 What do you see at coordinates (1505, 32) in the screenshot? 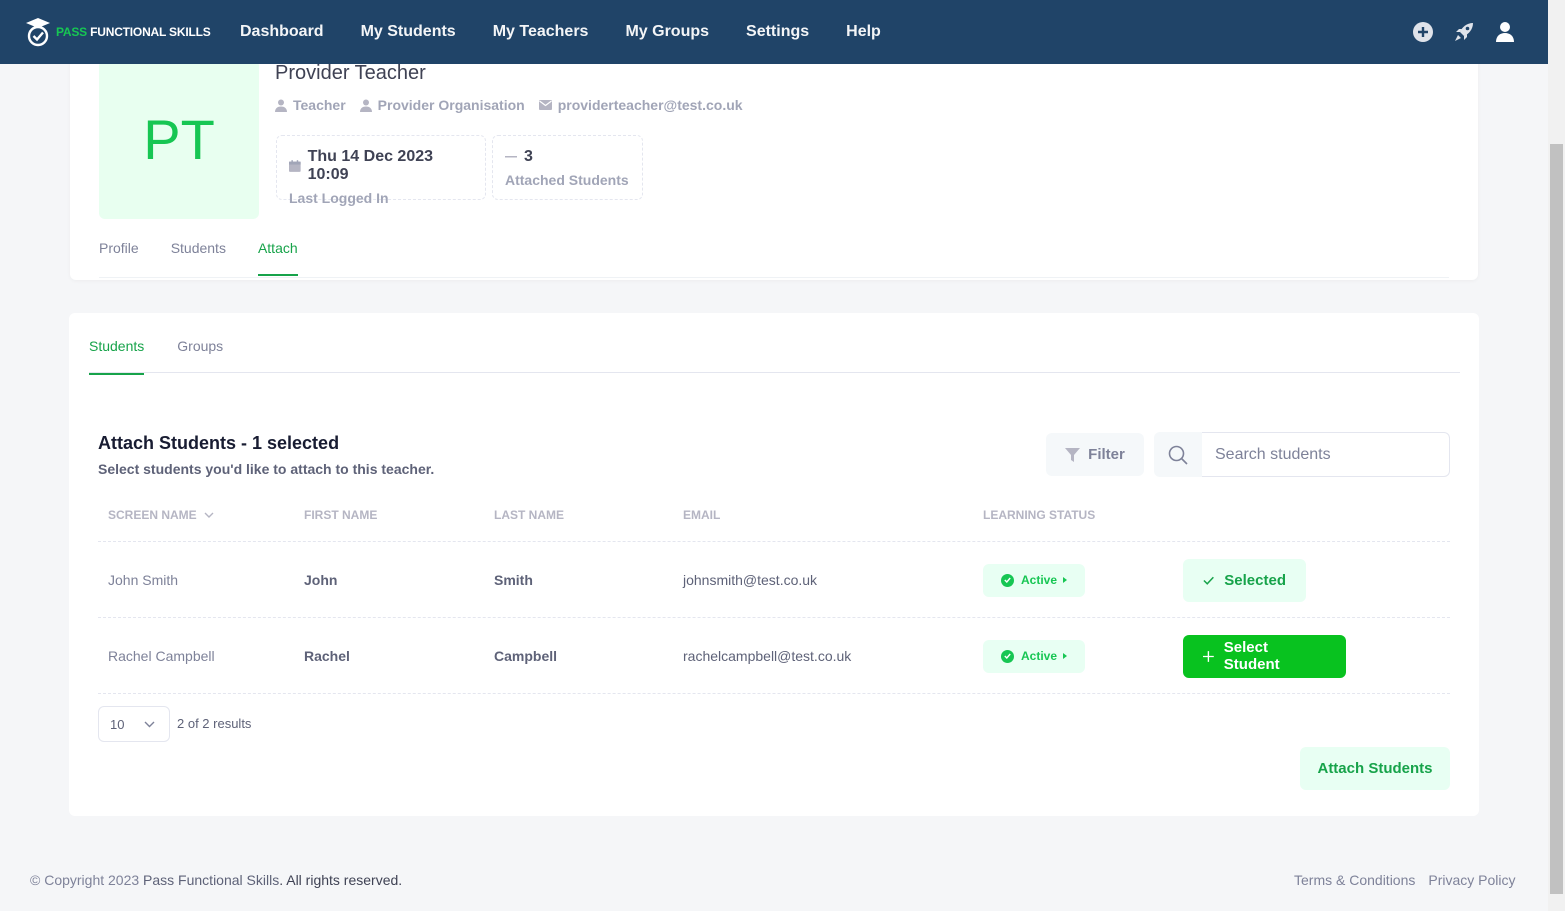
I see `user-icon` at bounding box center [1505, 32].